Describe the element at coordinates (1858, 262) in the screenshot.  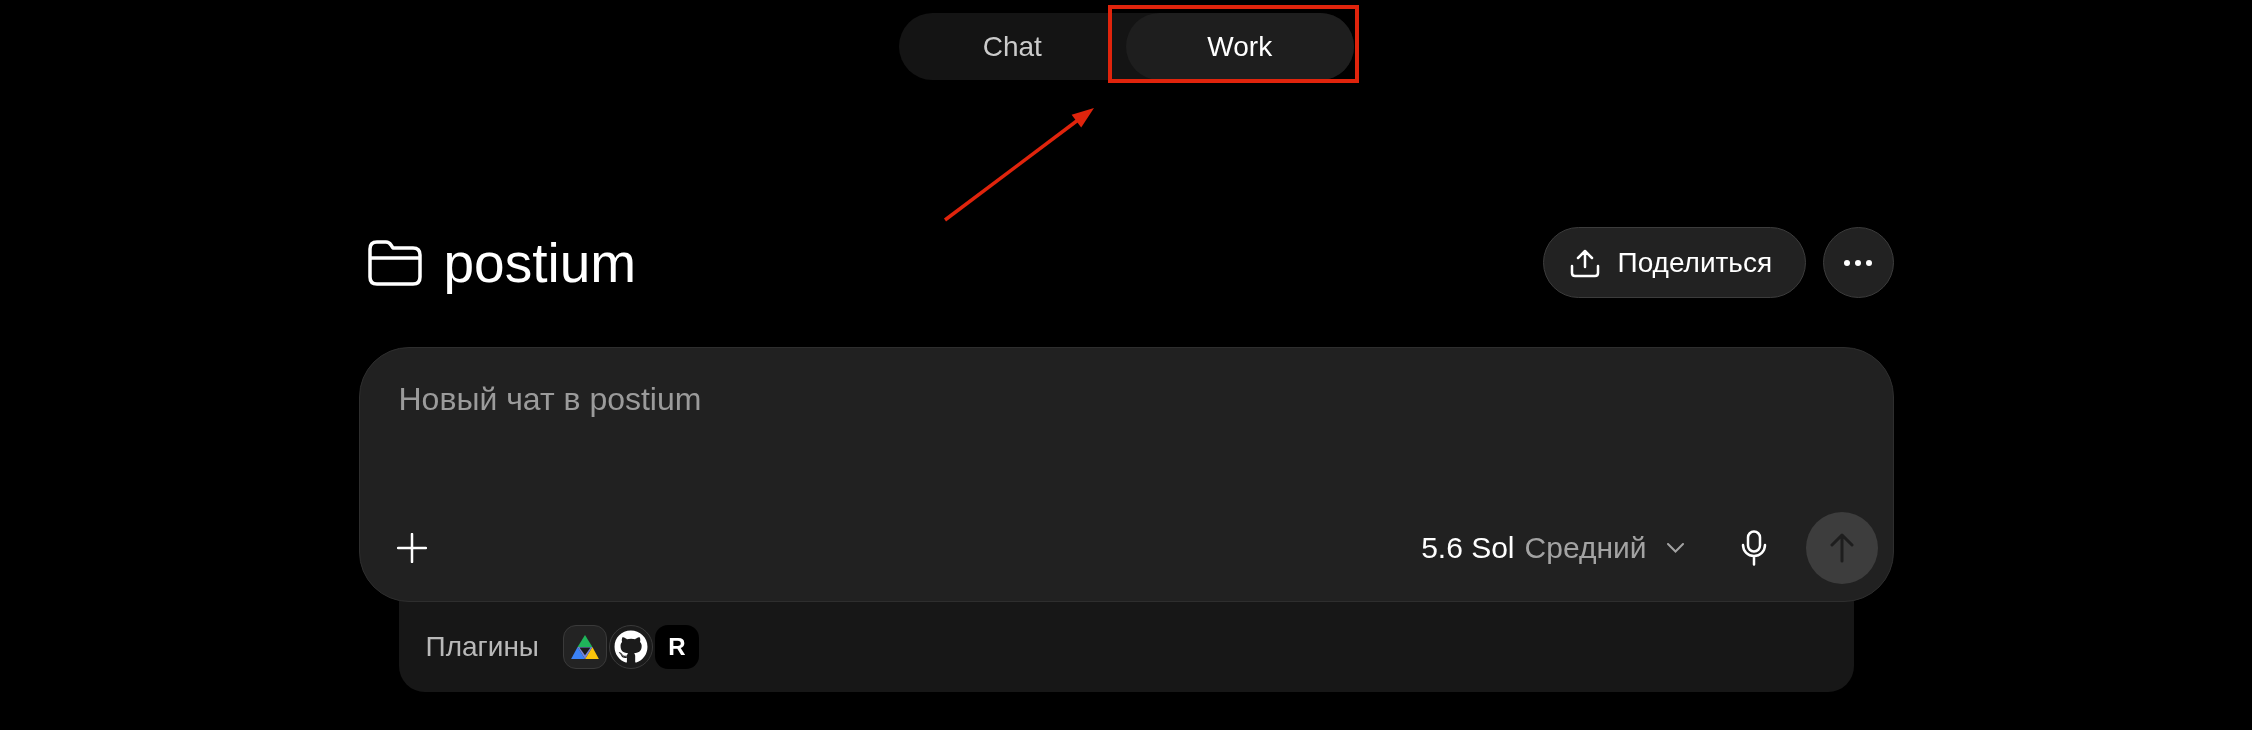
I see `more-icon` at that location.